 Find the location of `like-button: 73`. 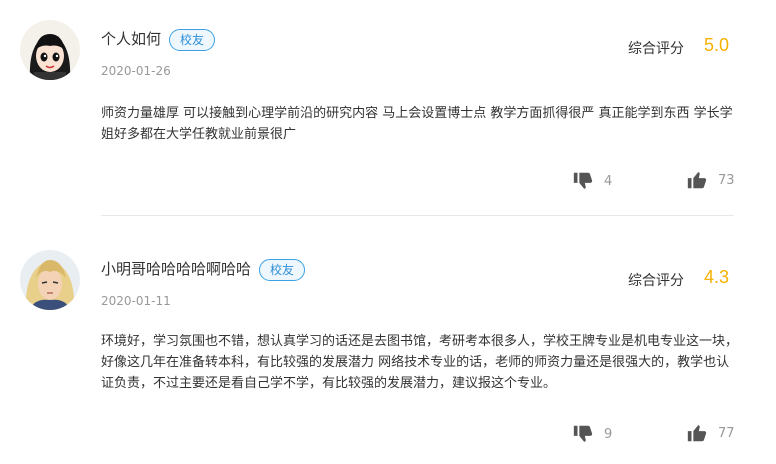

like-button: 73 is located at coordinates (710, 180).